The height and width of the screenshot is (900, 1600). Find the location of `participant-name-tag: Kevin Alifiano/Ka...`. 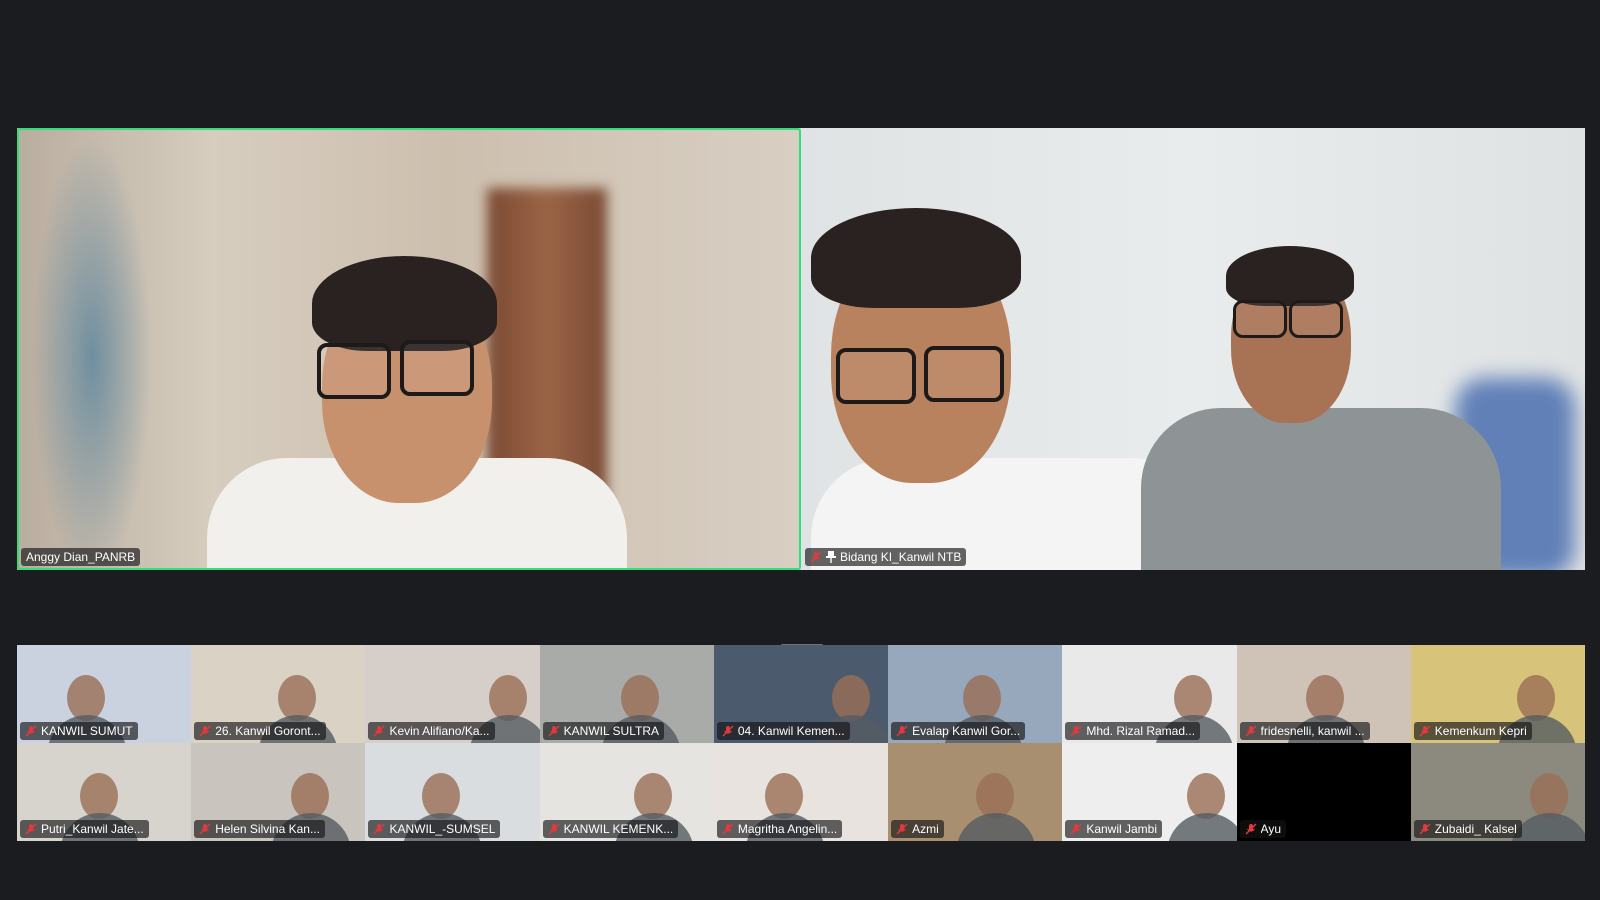

participant-name-tag: Kevin Alifiano/Ka... is located at coordinates (431, 731).